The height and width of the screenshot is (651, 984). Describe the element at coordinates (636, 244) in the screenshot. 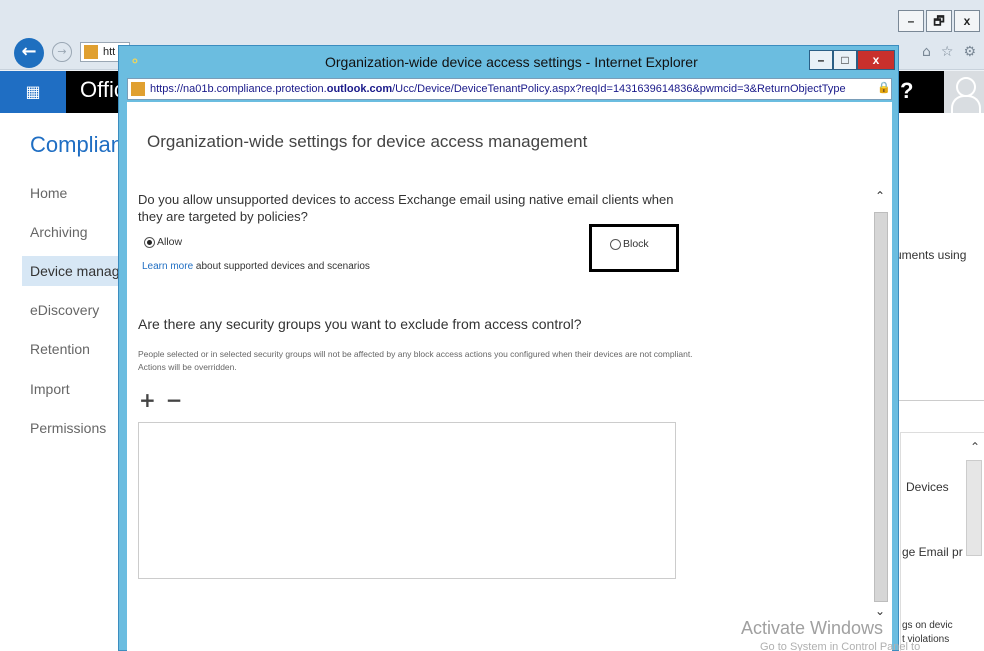

I see `block-radio-label: Block` at that location.